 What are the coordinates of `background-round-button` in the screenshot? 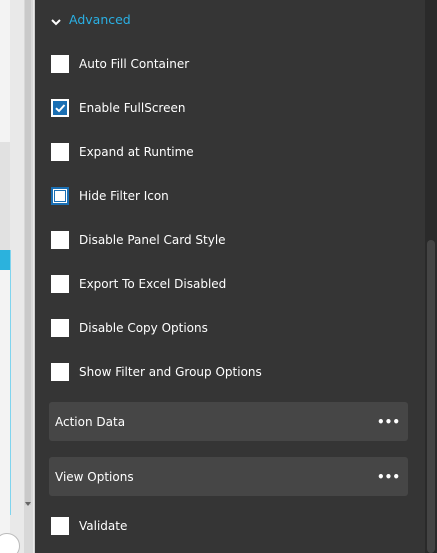 It's located at (10, 543).